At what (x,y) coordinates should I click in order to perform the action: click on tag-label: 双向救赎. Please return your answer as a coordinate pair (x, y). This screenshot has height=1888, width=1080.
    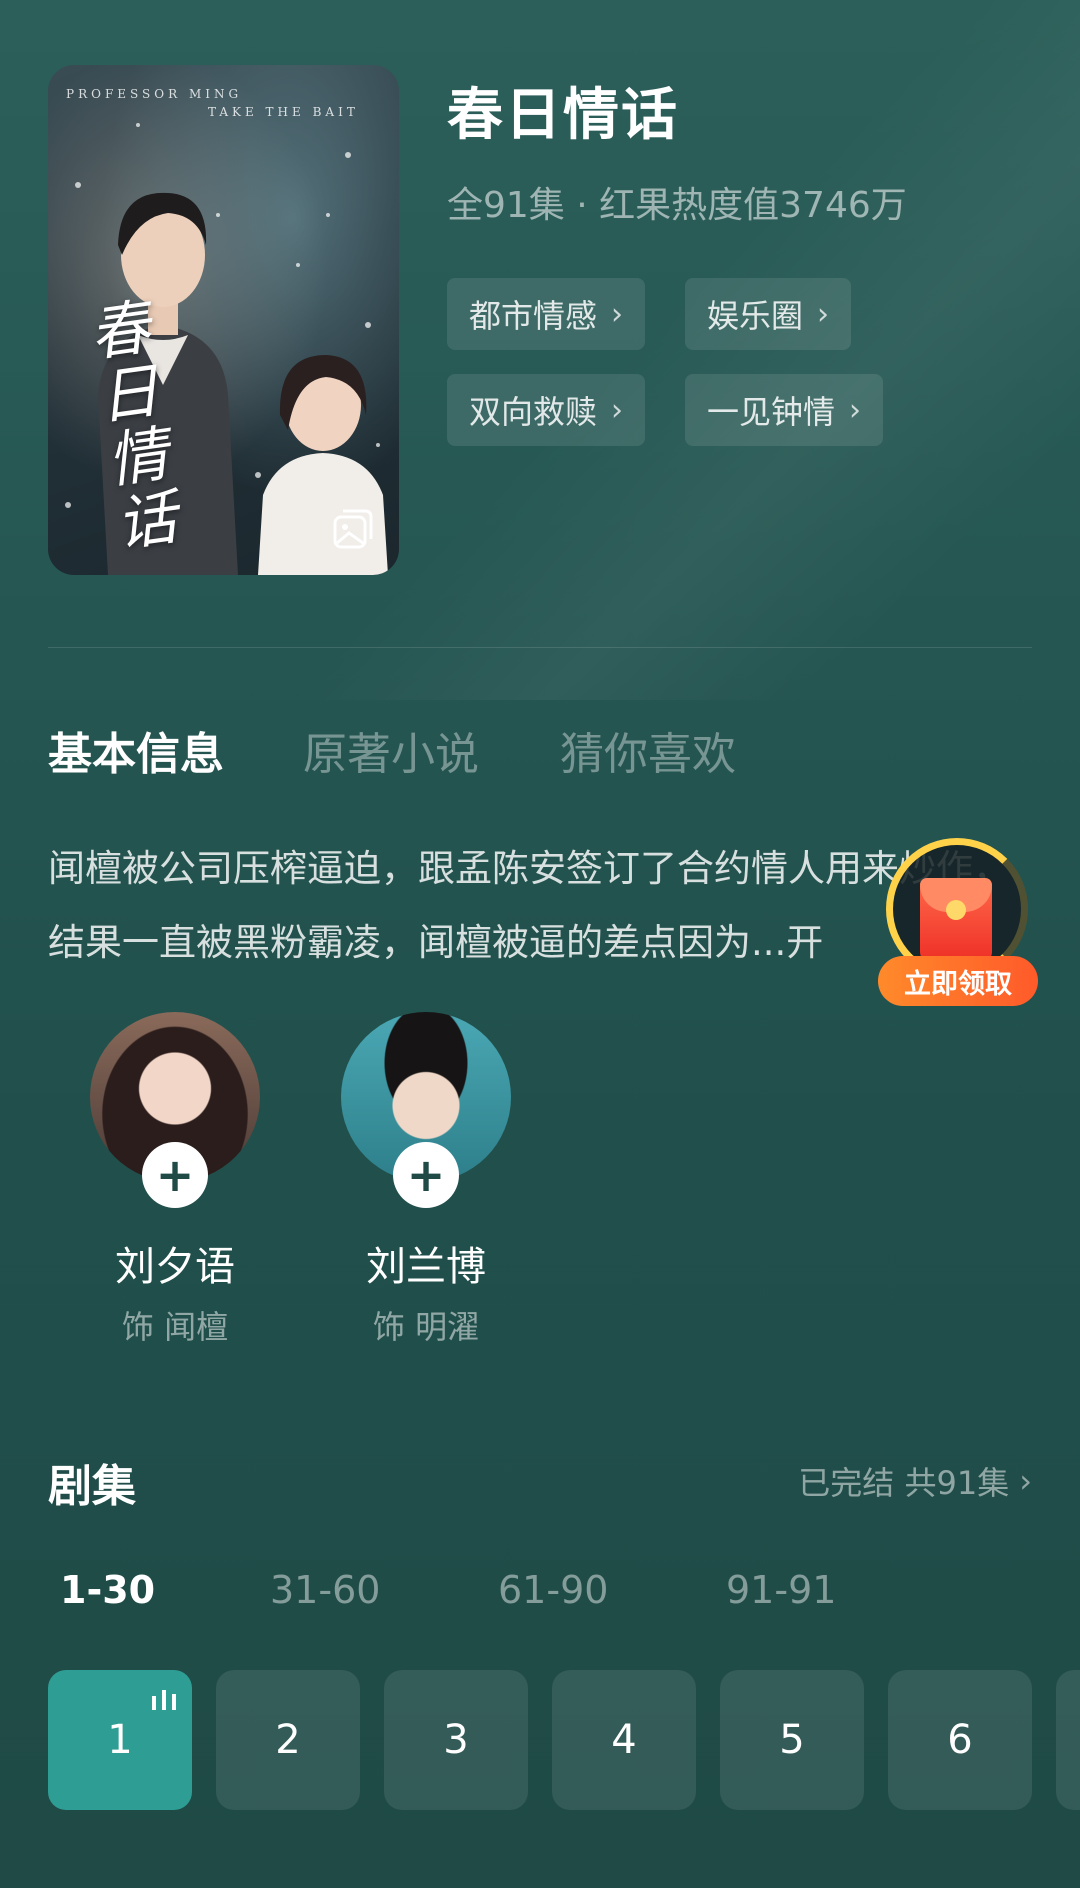
    Looking at the image, I should click on (533, 412).